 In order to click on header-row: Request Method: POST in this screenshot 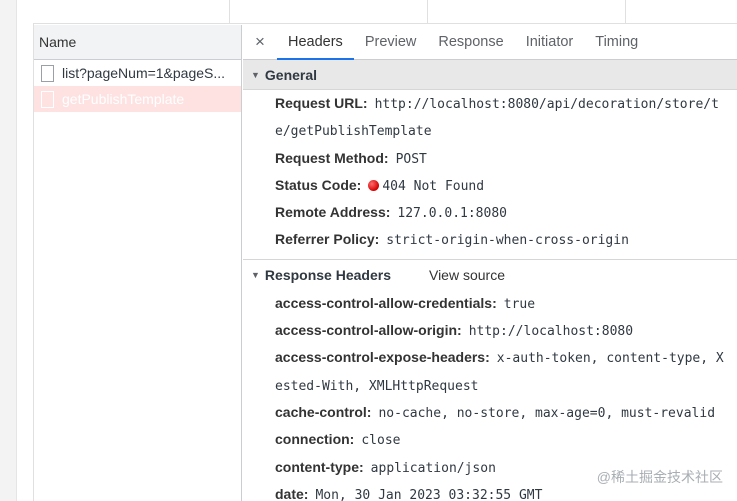, I will do `click(490, 158)`.